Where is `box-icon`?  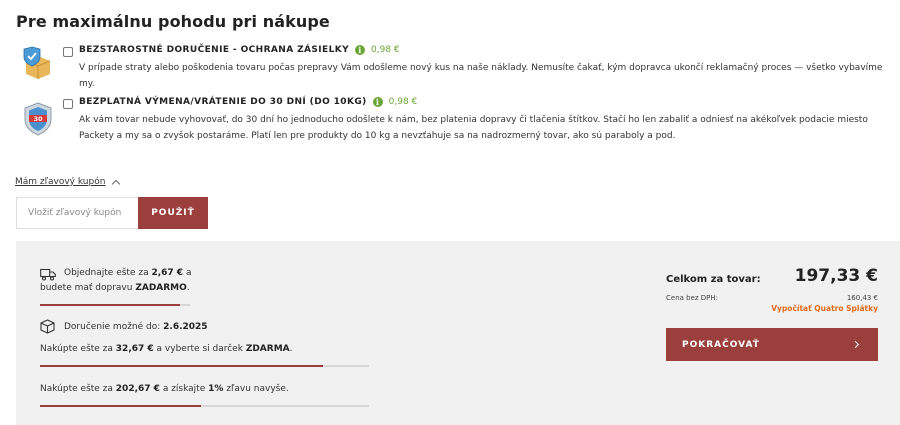 box-icon is located at coordinates (47, 328).